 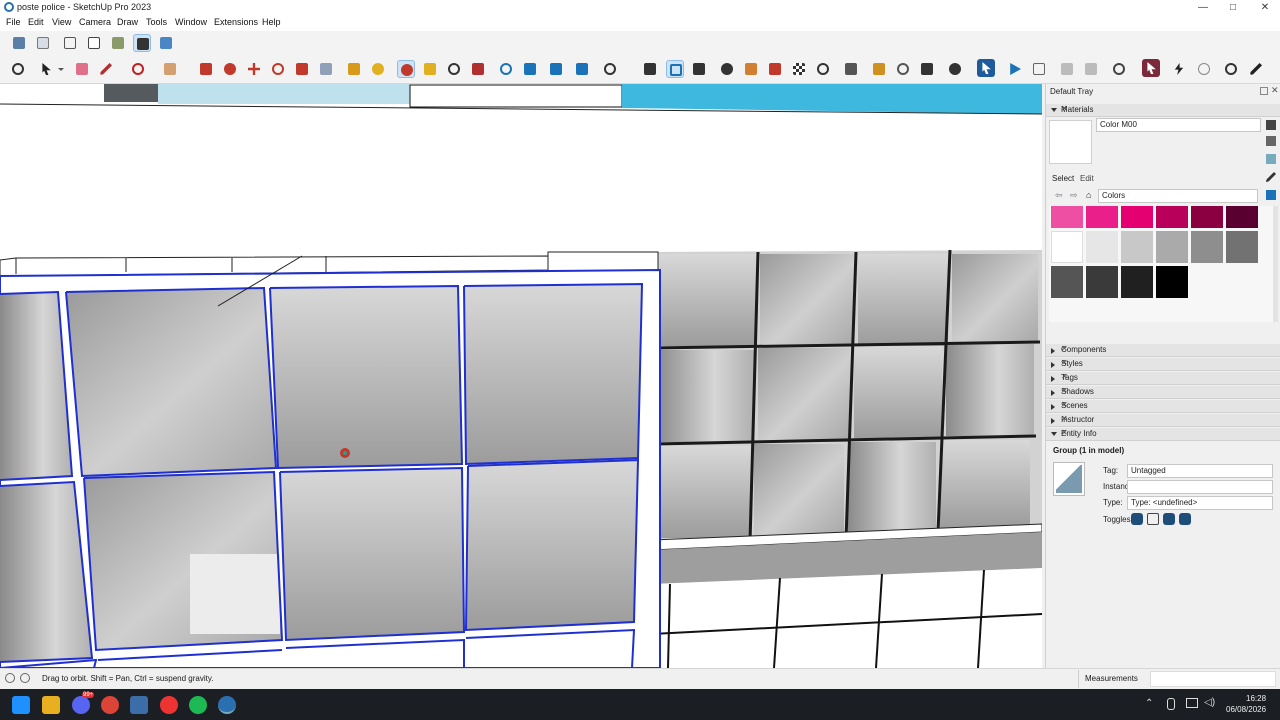 I want to click on account-icon, so click(x=955, y=69).